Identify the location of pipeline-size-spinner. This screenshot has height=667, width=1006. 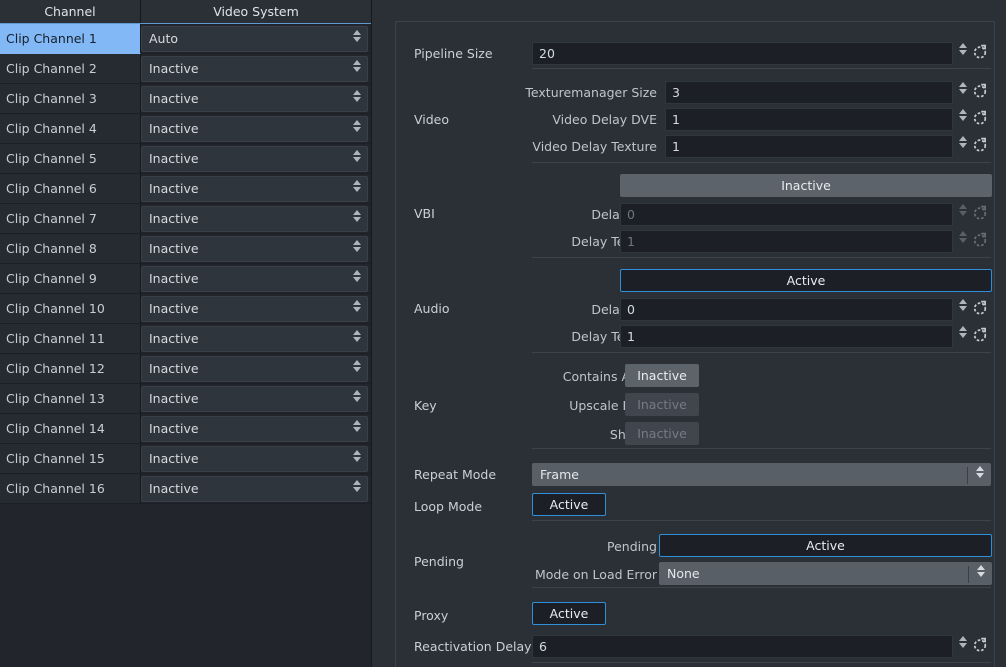
(962, 53).